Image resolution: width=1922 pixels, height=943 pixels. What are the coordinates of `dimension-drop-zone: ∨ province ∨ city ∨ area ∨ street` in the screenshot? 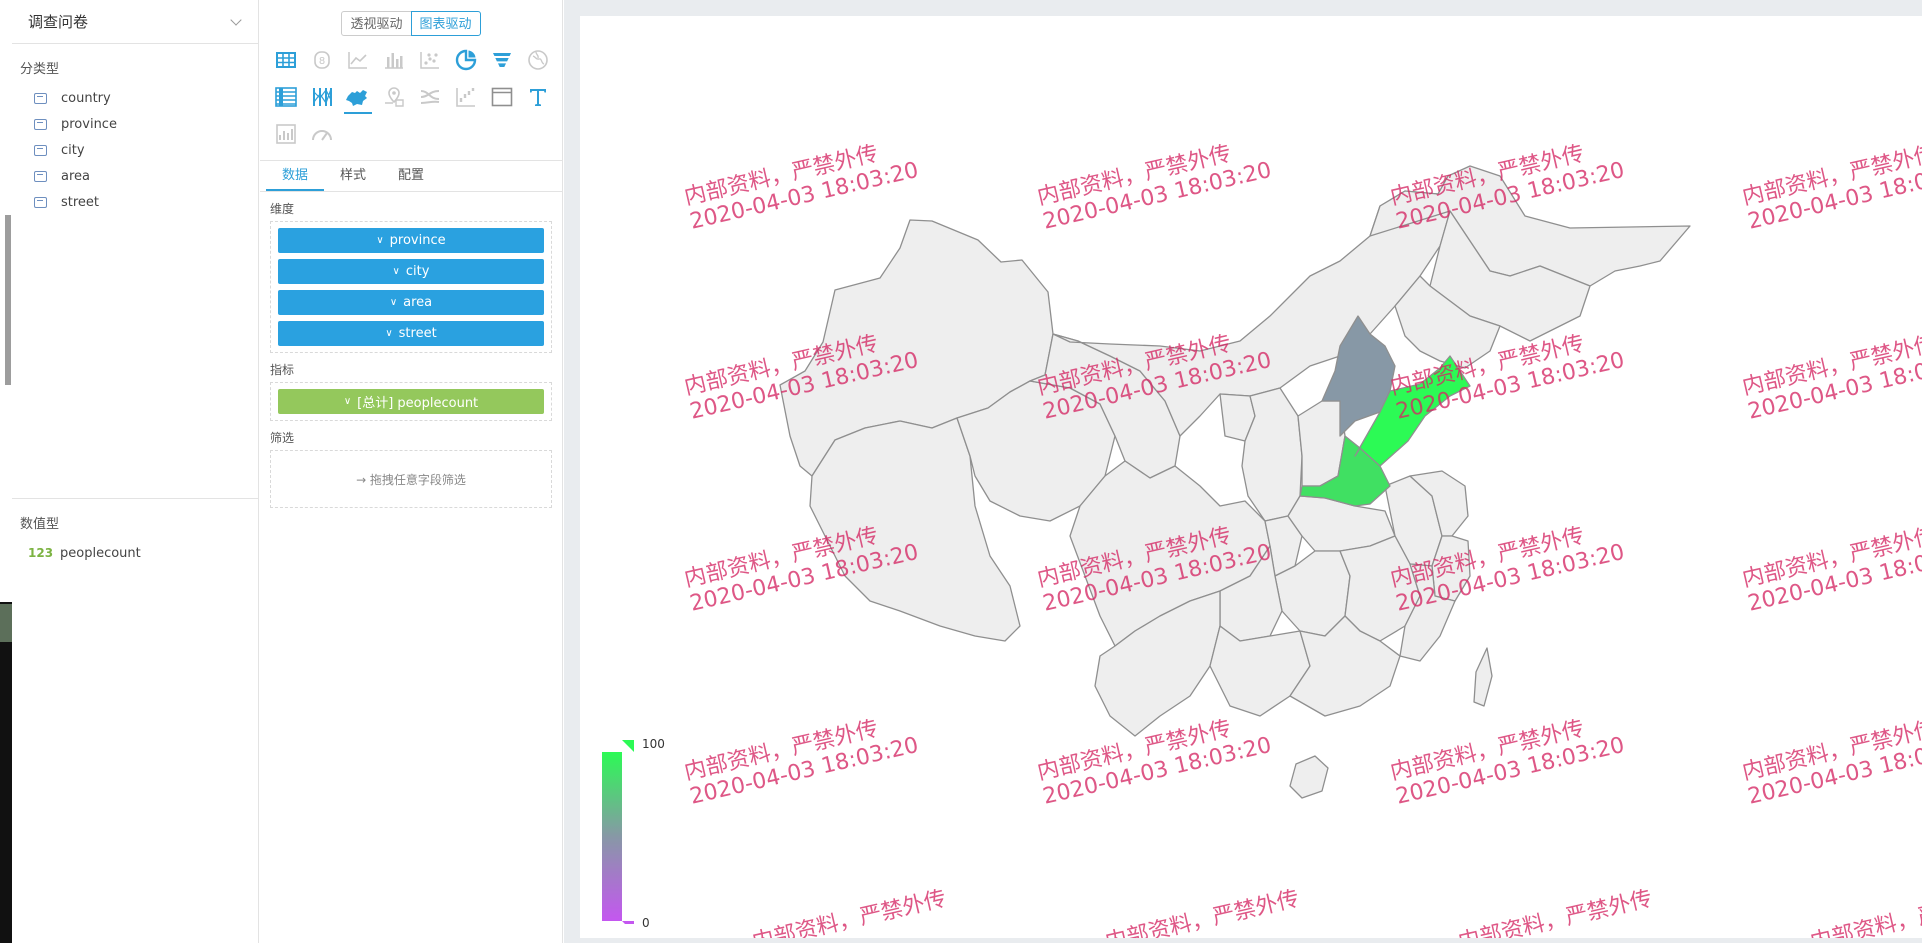 It's located at (411, 287).